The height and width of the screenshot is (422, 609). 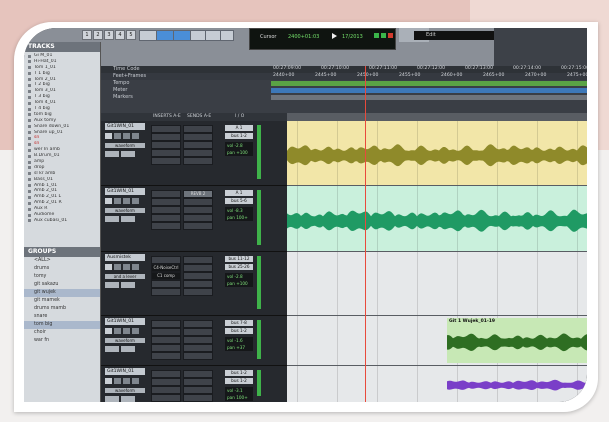 What do you see at coordinates (344, 90) in the screenshot?
I see `ruler-meter: Meter` at bounding box center [344, 90].